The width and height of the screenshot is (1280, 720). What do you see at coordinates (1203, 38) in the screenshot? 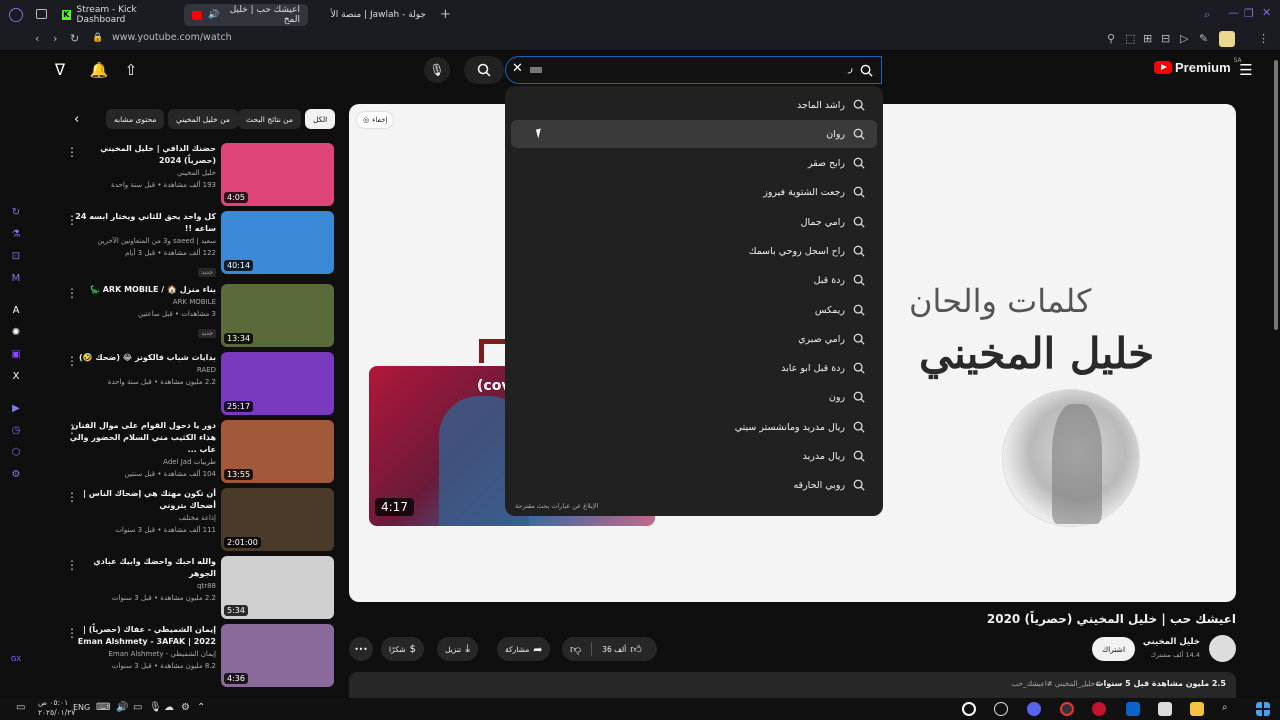
I see `pin-icon: ✎` at bounding box center [1203, 38].